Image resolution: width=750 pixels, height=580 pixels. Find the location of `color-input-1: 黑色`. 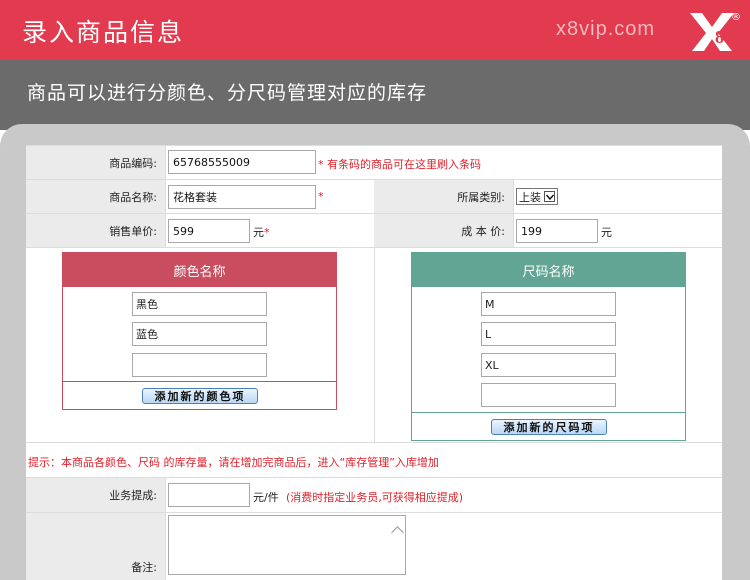

color-input-1: 黑色 is located at coordinates (199, 304).